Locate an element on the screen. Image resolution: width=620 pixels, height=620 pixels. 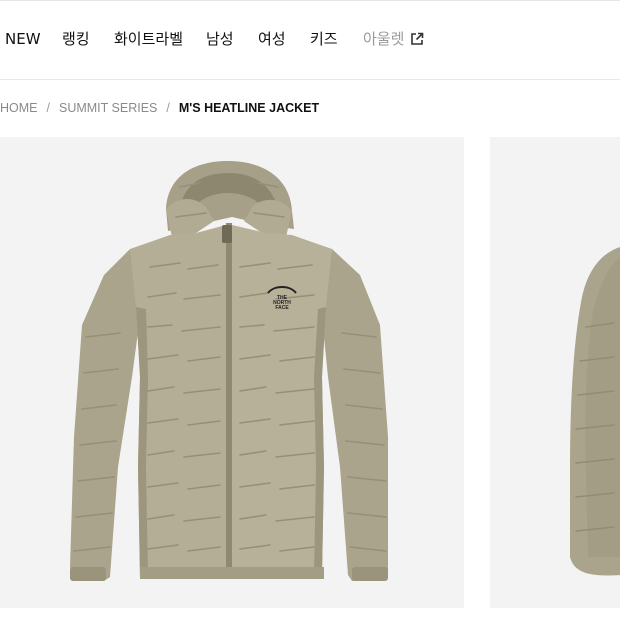
brand-logo-line-3: FACE is located at coordinates (282, 308).